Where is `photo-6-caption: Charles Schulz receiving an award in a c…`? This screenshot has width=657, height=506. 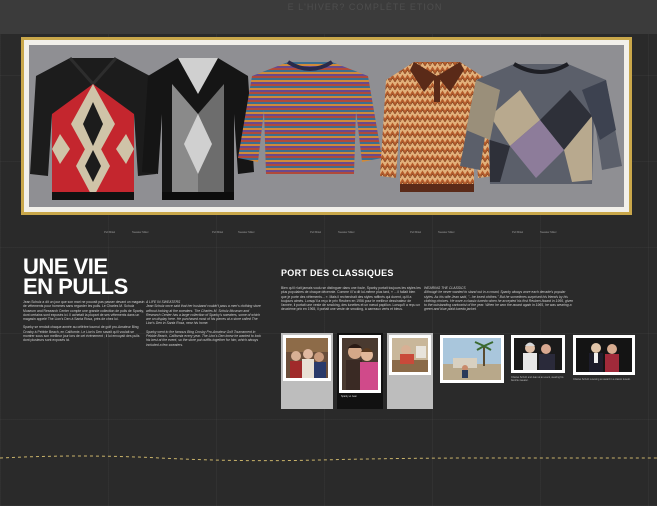
photo-6-caption: Charles Schulz receiving an award in a c… is located at coordinates (602, 379).